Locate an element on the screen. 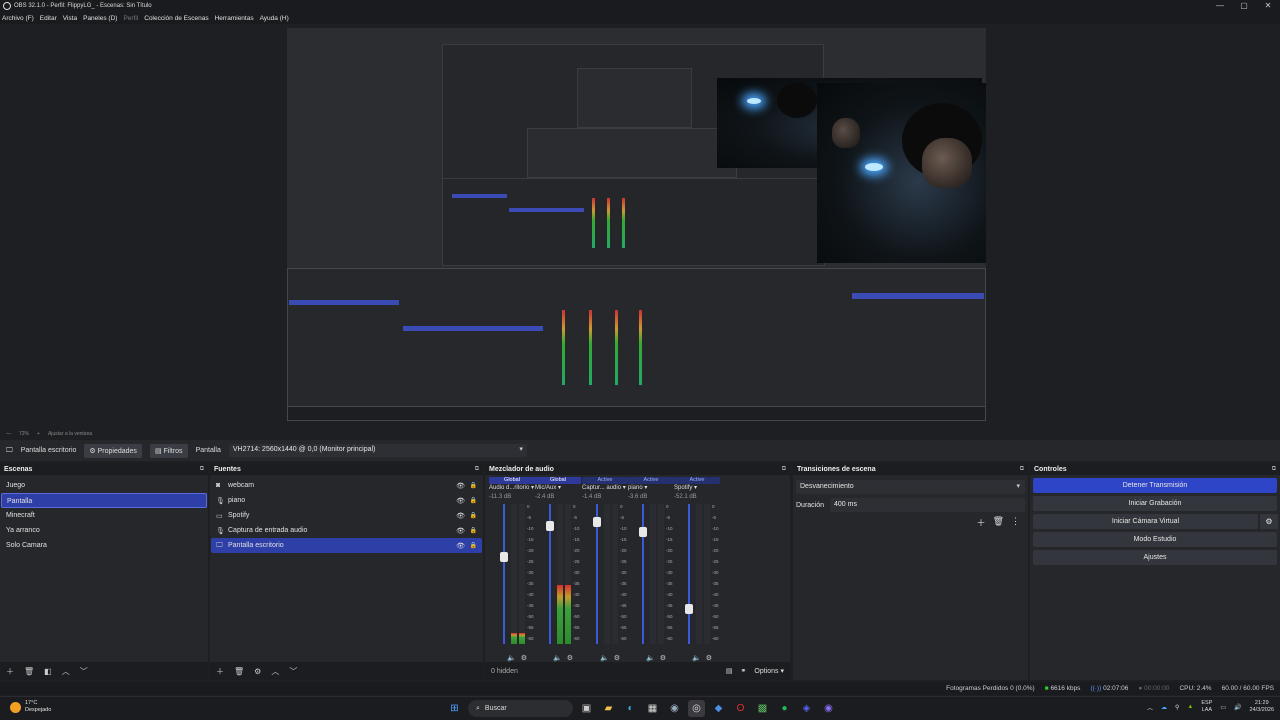 The height and width of the screenshot is (720, 1280). scene-item-solo-camara: Solo Camara is located at coordinates (104, 545).